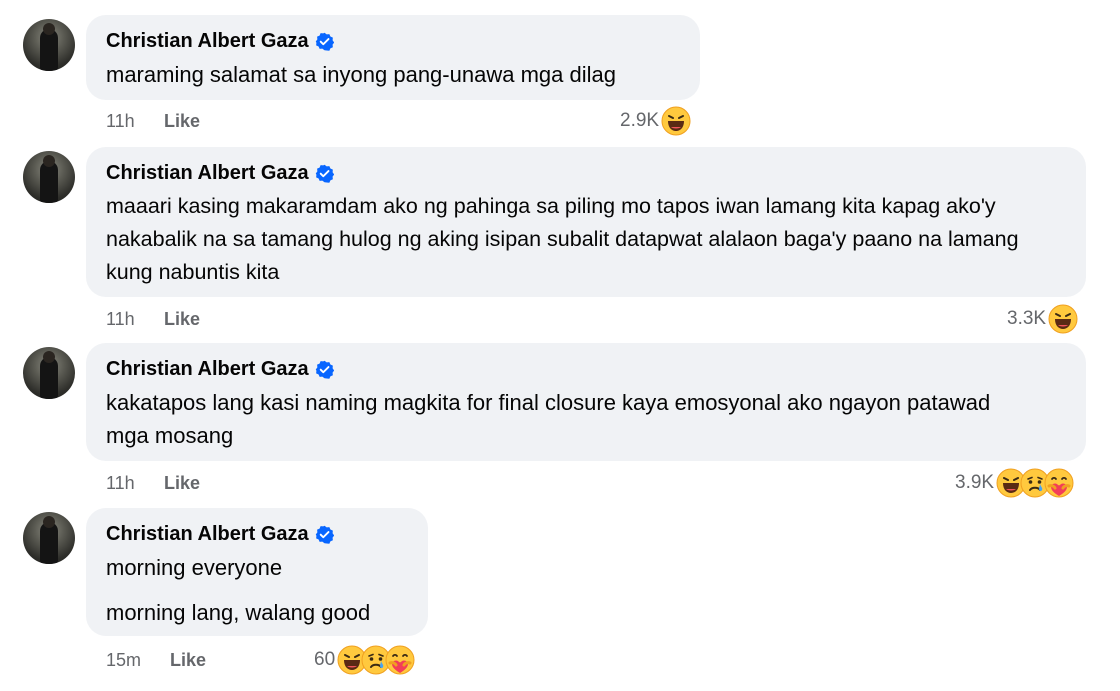 The width and height of the screenshot is (1120, 691). What do you see at coordinates (194, 567) in the screenshot?
I see `comment-text: morning everyone` at bounding box center [194, 567].